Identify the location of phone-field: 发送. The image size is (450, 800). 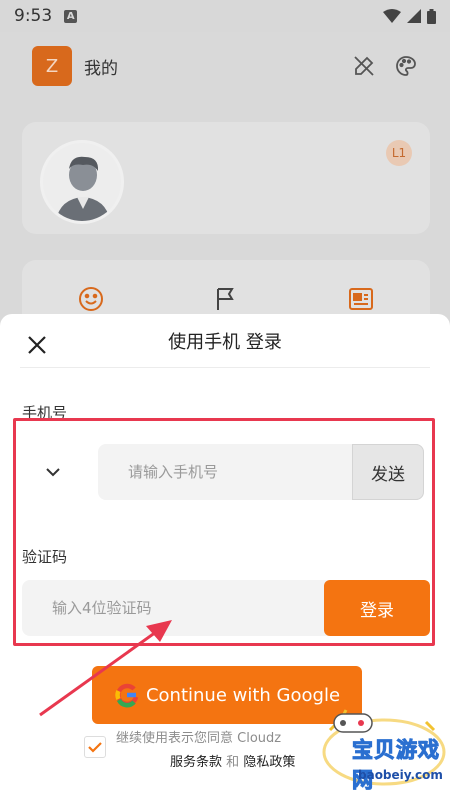
(261, 472).